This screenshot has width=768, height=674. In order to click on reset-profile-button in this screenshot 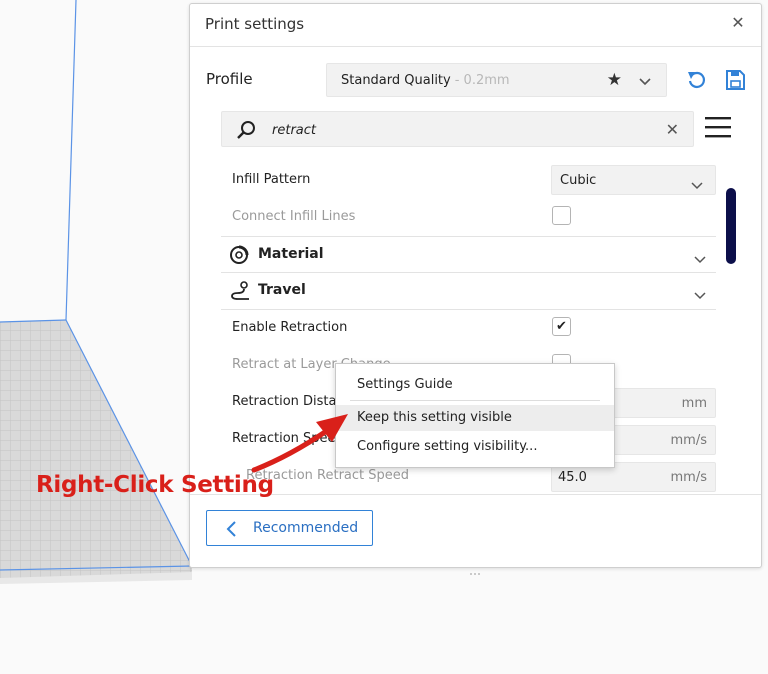, I will do `click(696, 80)`.